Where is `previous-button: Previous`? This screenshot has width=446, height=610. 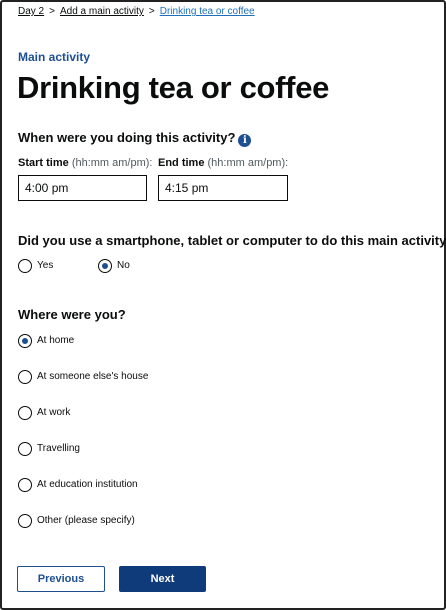 previous-button: Previous is located at coordinates (61, 579).